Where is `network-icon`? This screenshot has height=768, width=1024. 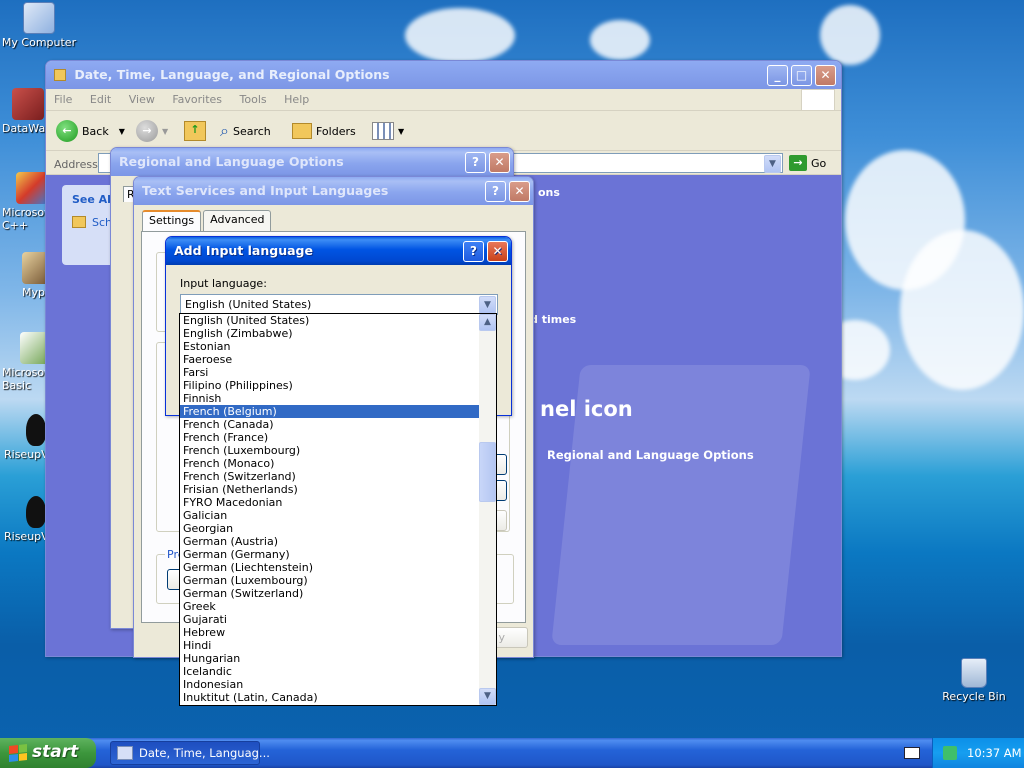 network-icon is located at coordinates (950, 753).